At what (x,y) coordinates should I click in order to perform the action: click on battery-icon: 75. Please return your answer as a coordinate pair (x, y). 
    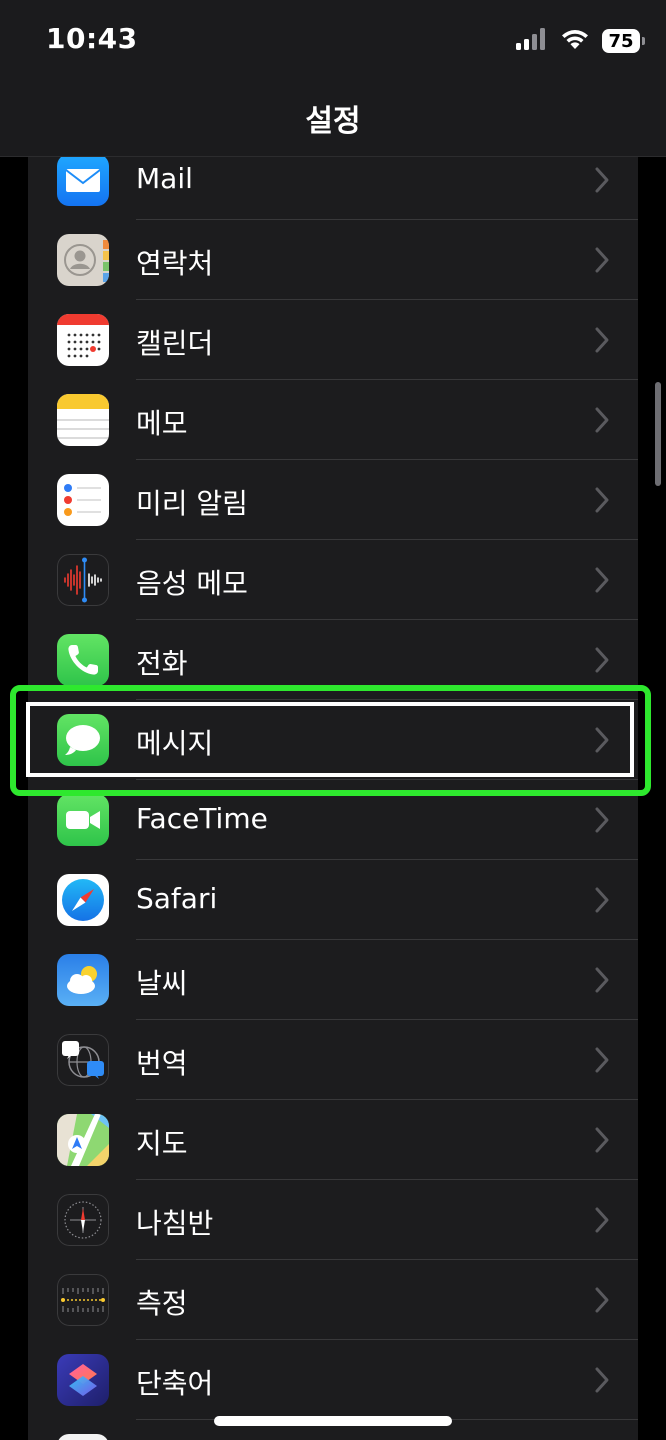
    Looking at the image, I should click on (623, 41).